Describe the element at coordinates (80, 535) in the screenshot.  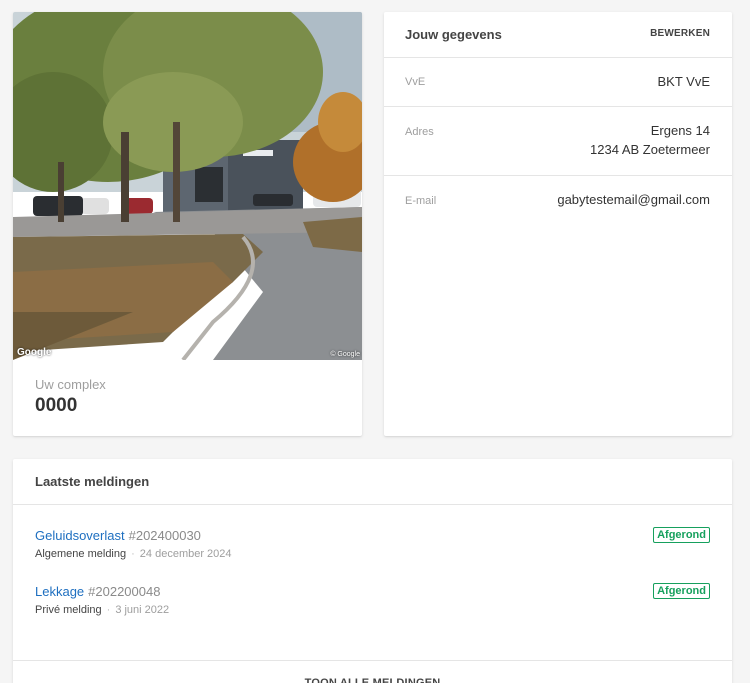
I see `melding-link: Geluidsoverlast` at that location.